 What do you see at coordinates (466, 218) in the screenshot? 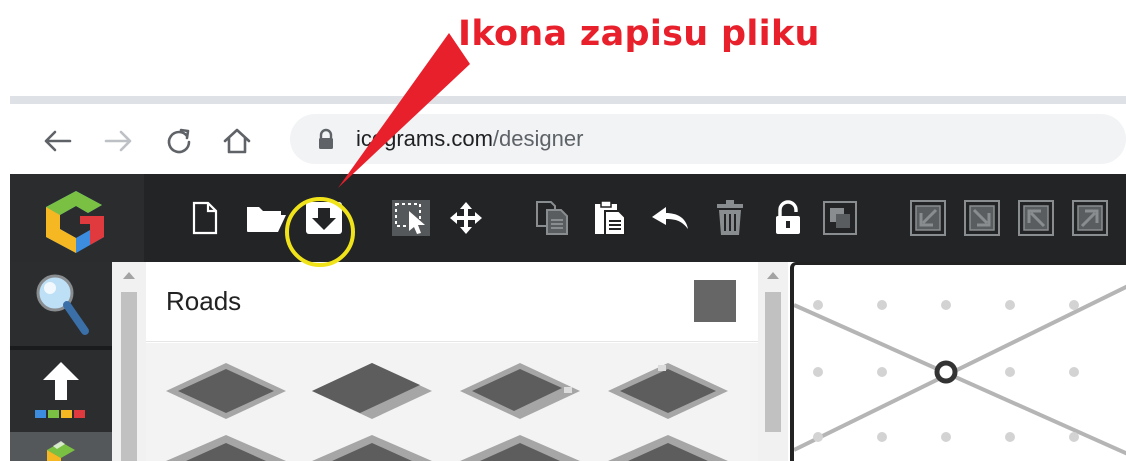
I see `move-icon` at bounding box center [466, 218].